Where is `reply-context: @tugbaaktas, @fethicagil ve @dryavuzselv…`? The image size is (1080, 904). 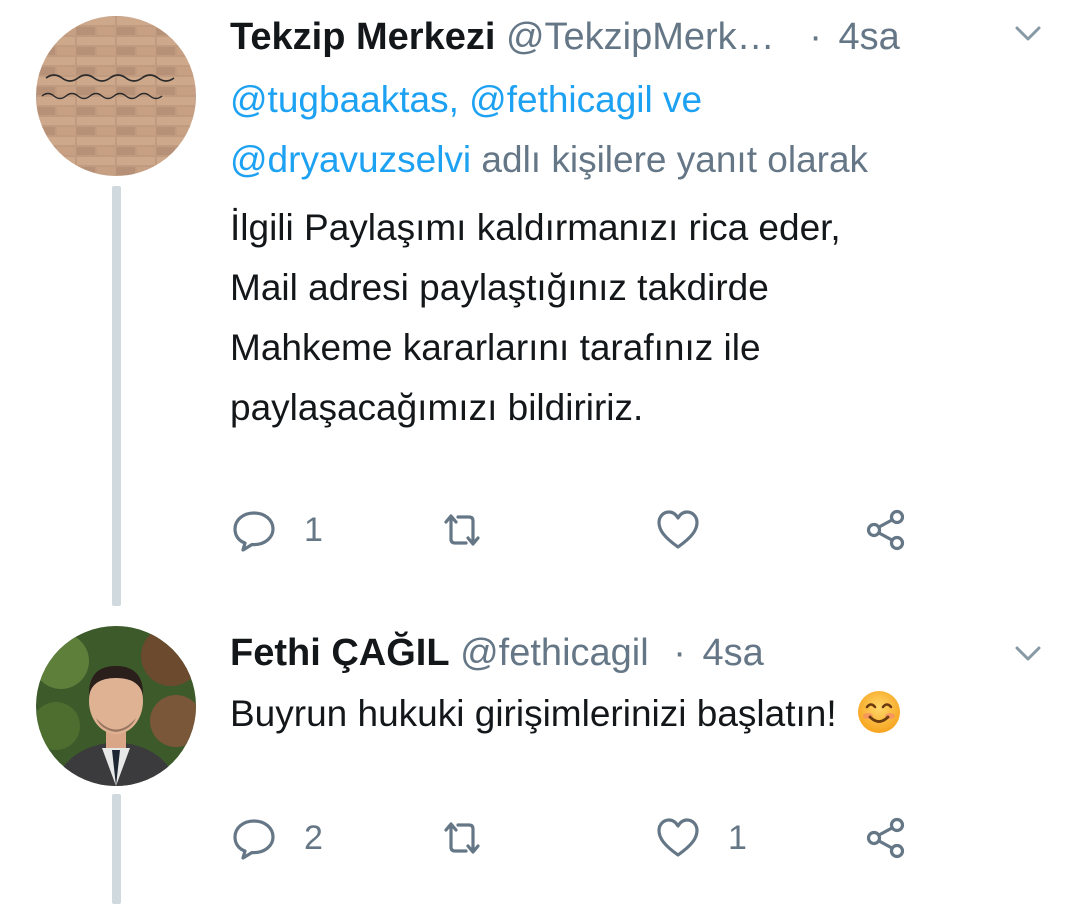 reply-context: @tugbaaktas, @fethicagil ve @dryavuzselv… is located at coordinates (630, 130).